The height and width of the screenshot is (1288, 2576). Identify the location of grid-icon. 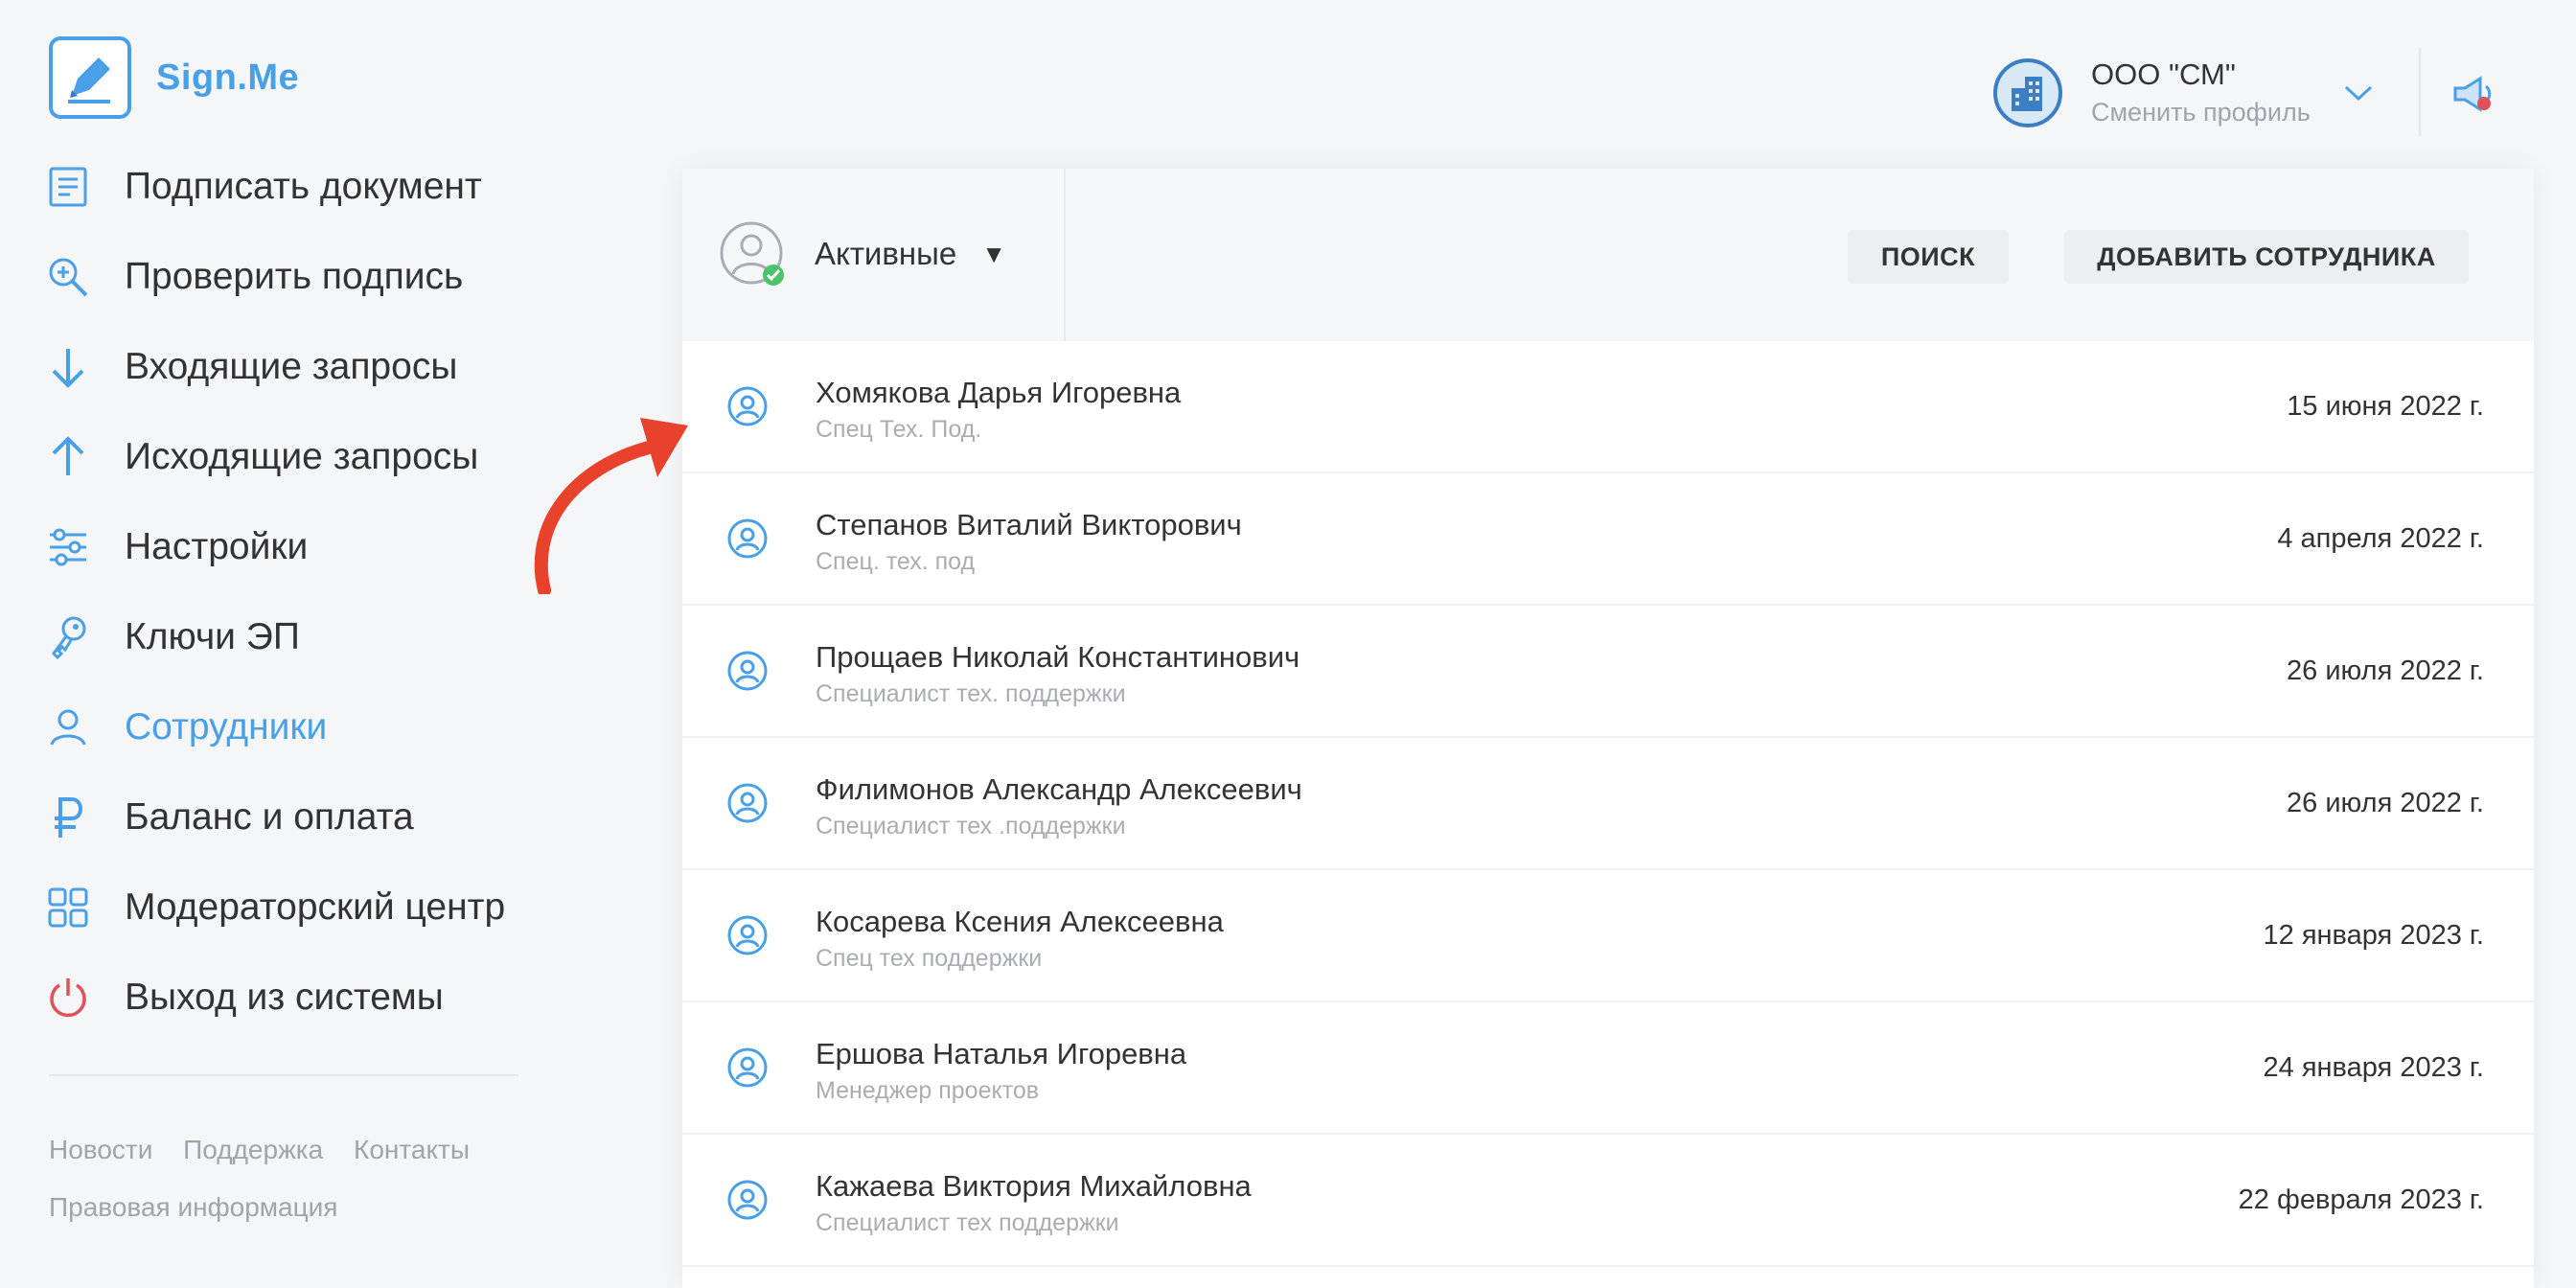
(68, 908).